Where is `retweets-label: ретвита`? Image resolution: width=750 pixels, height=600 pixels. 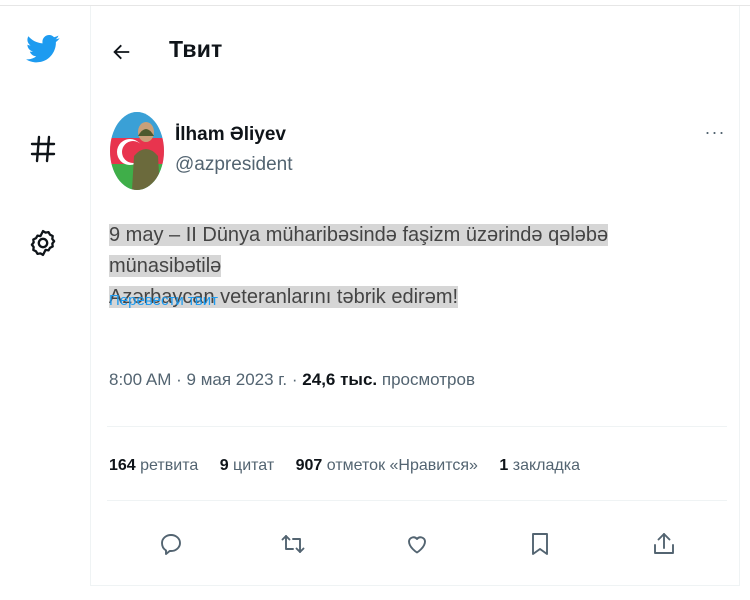
retweets-label: ретвита is located at coordinates (169, 465).